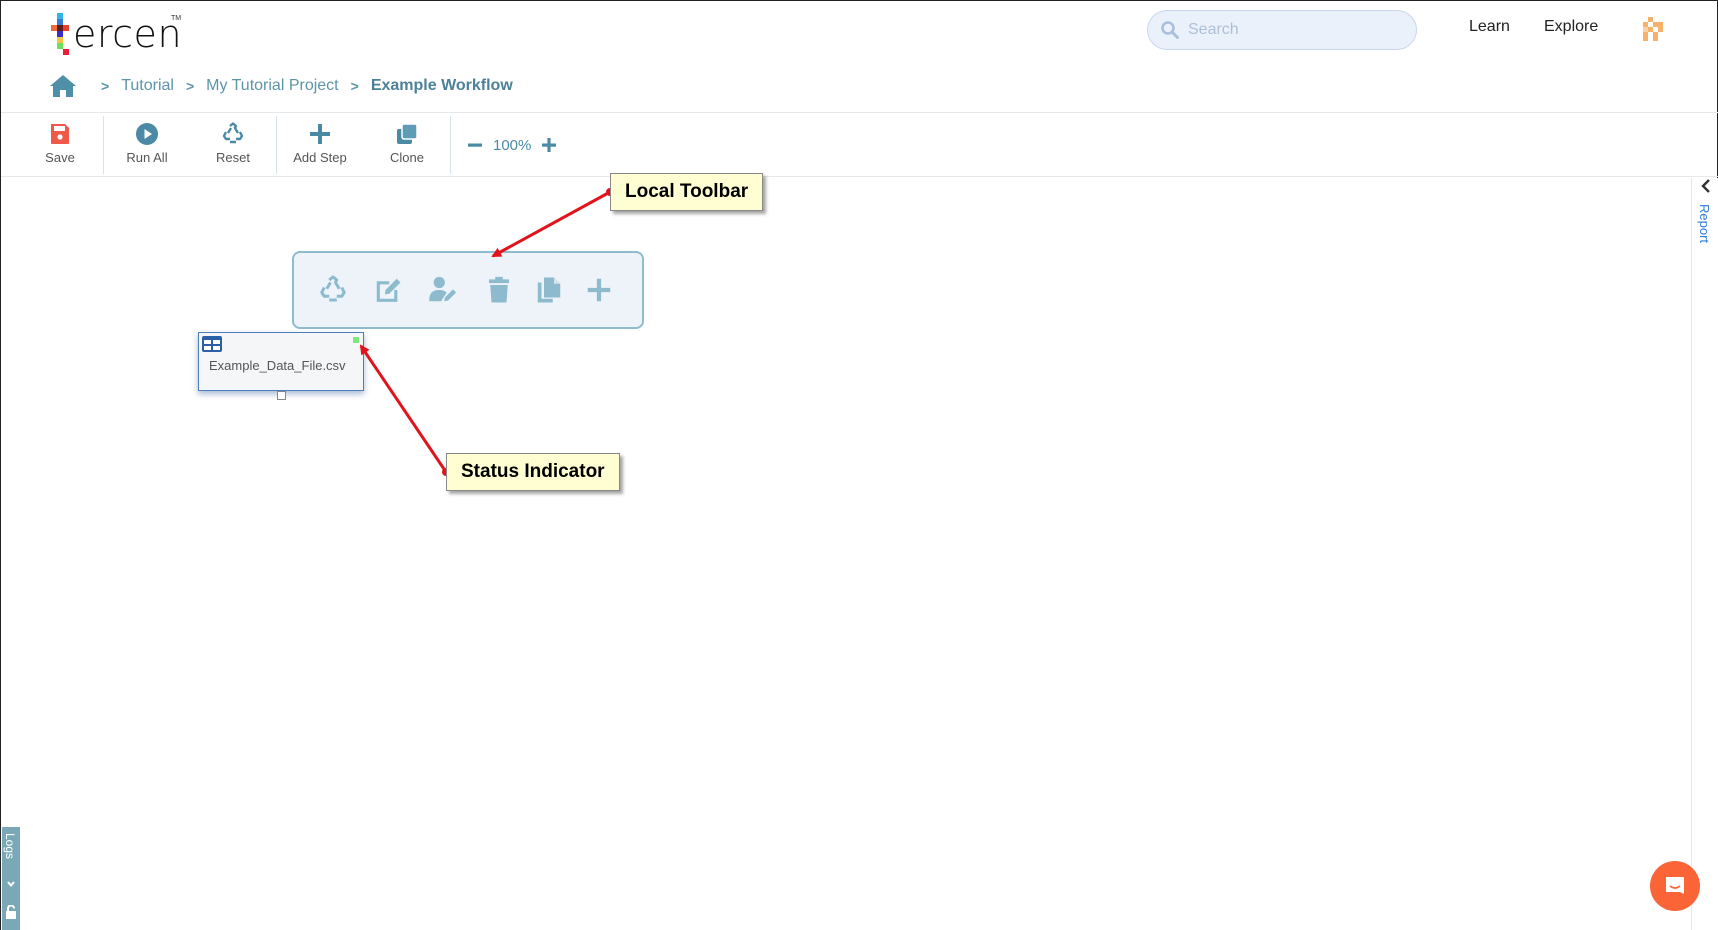 This screenshot has width=1718, height=930. I want to click on node-output-port, so click(281, 395).